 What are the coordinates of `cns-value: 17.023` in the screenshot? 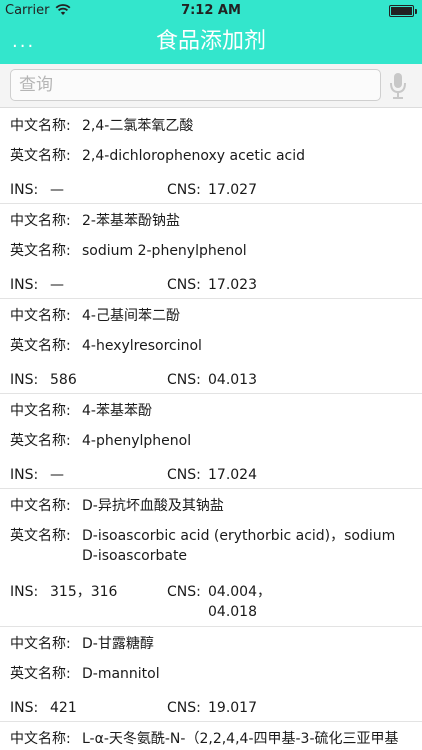 It's located at (232, 285).